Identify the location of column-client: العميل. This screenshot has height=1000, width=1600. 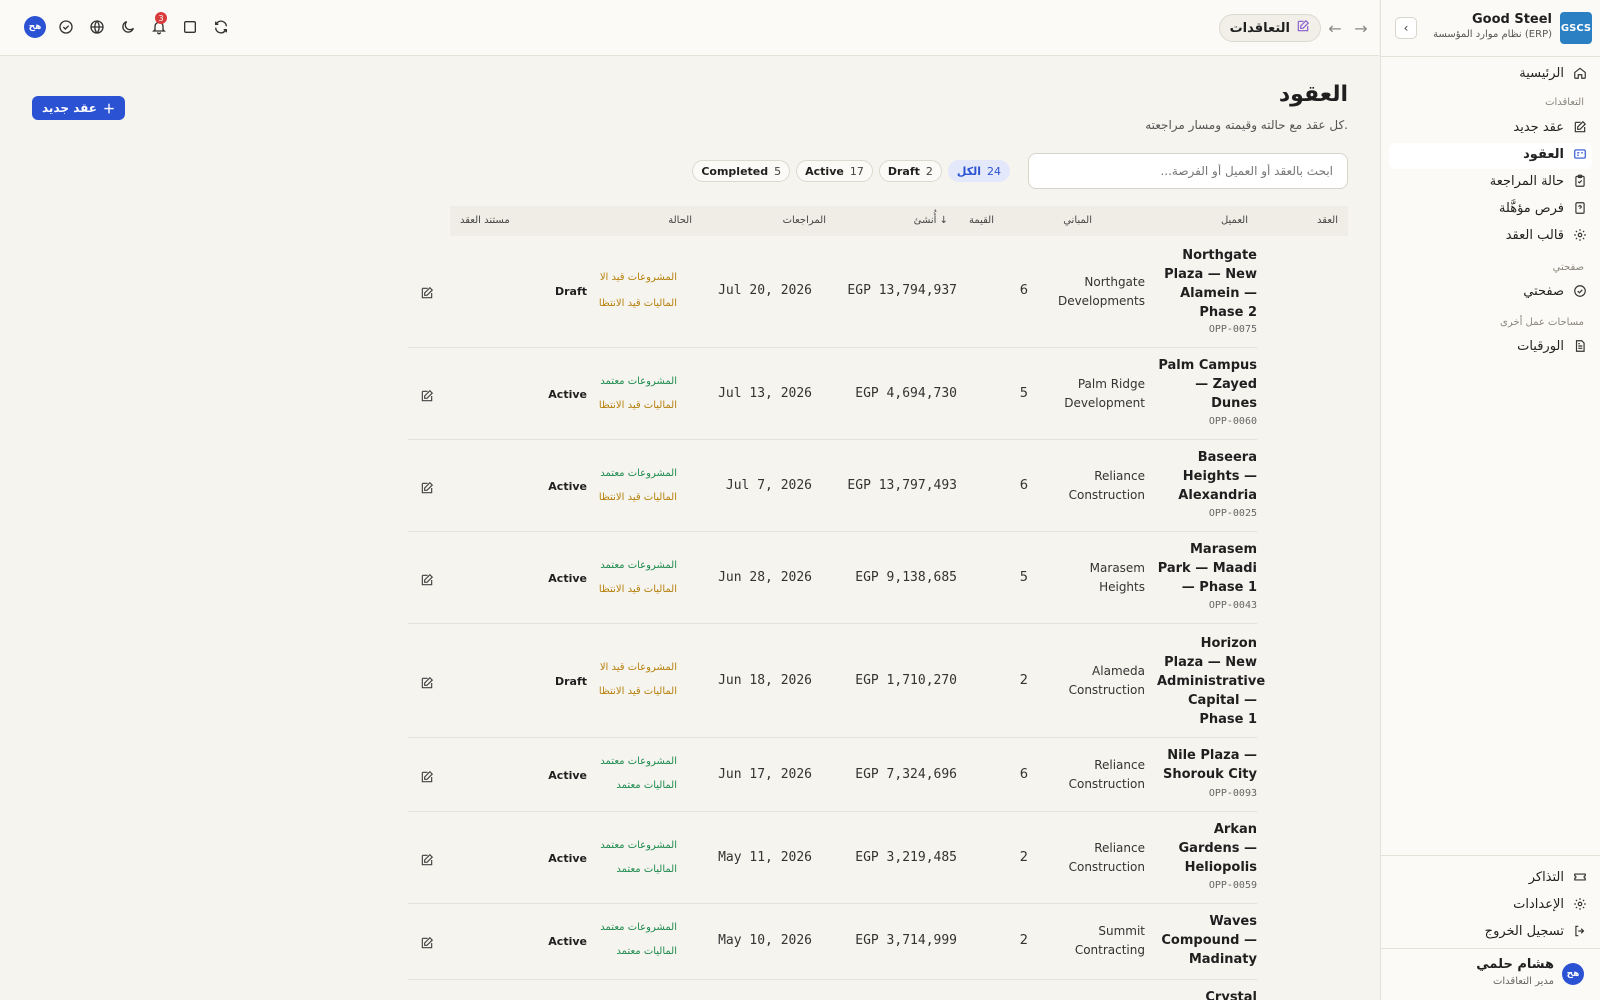
(1234, 220).